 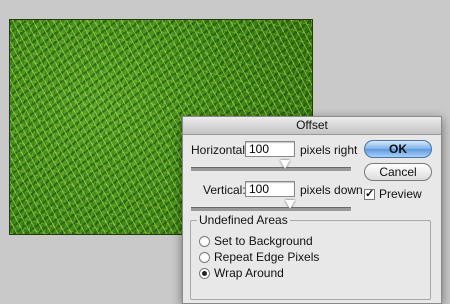 I want to click on undefined-areas-legend: Undefined Areas, so click(x=243, y=220).